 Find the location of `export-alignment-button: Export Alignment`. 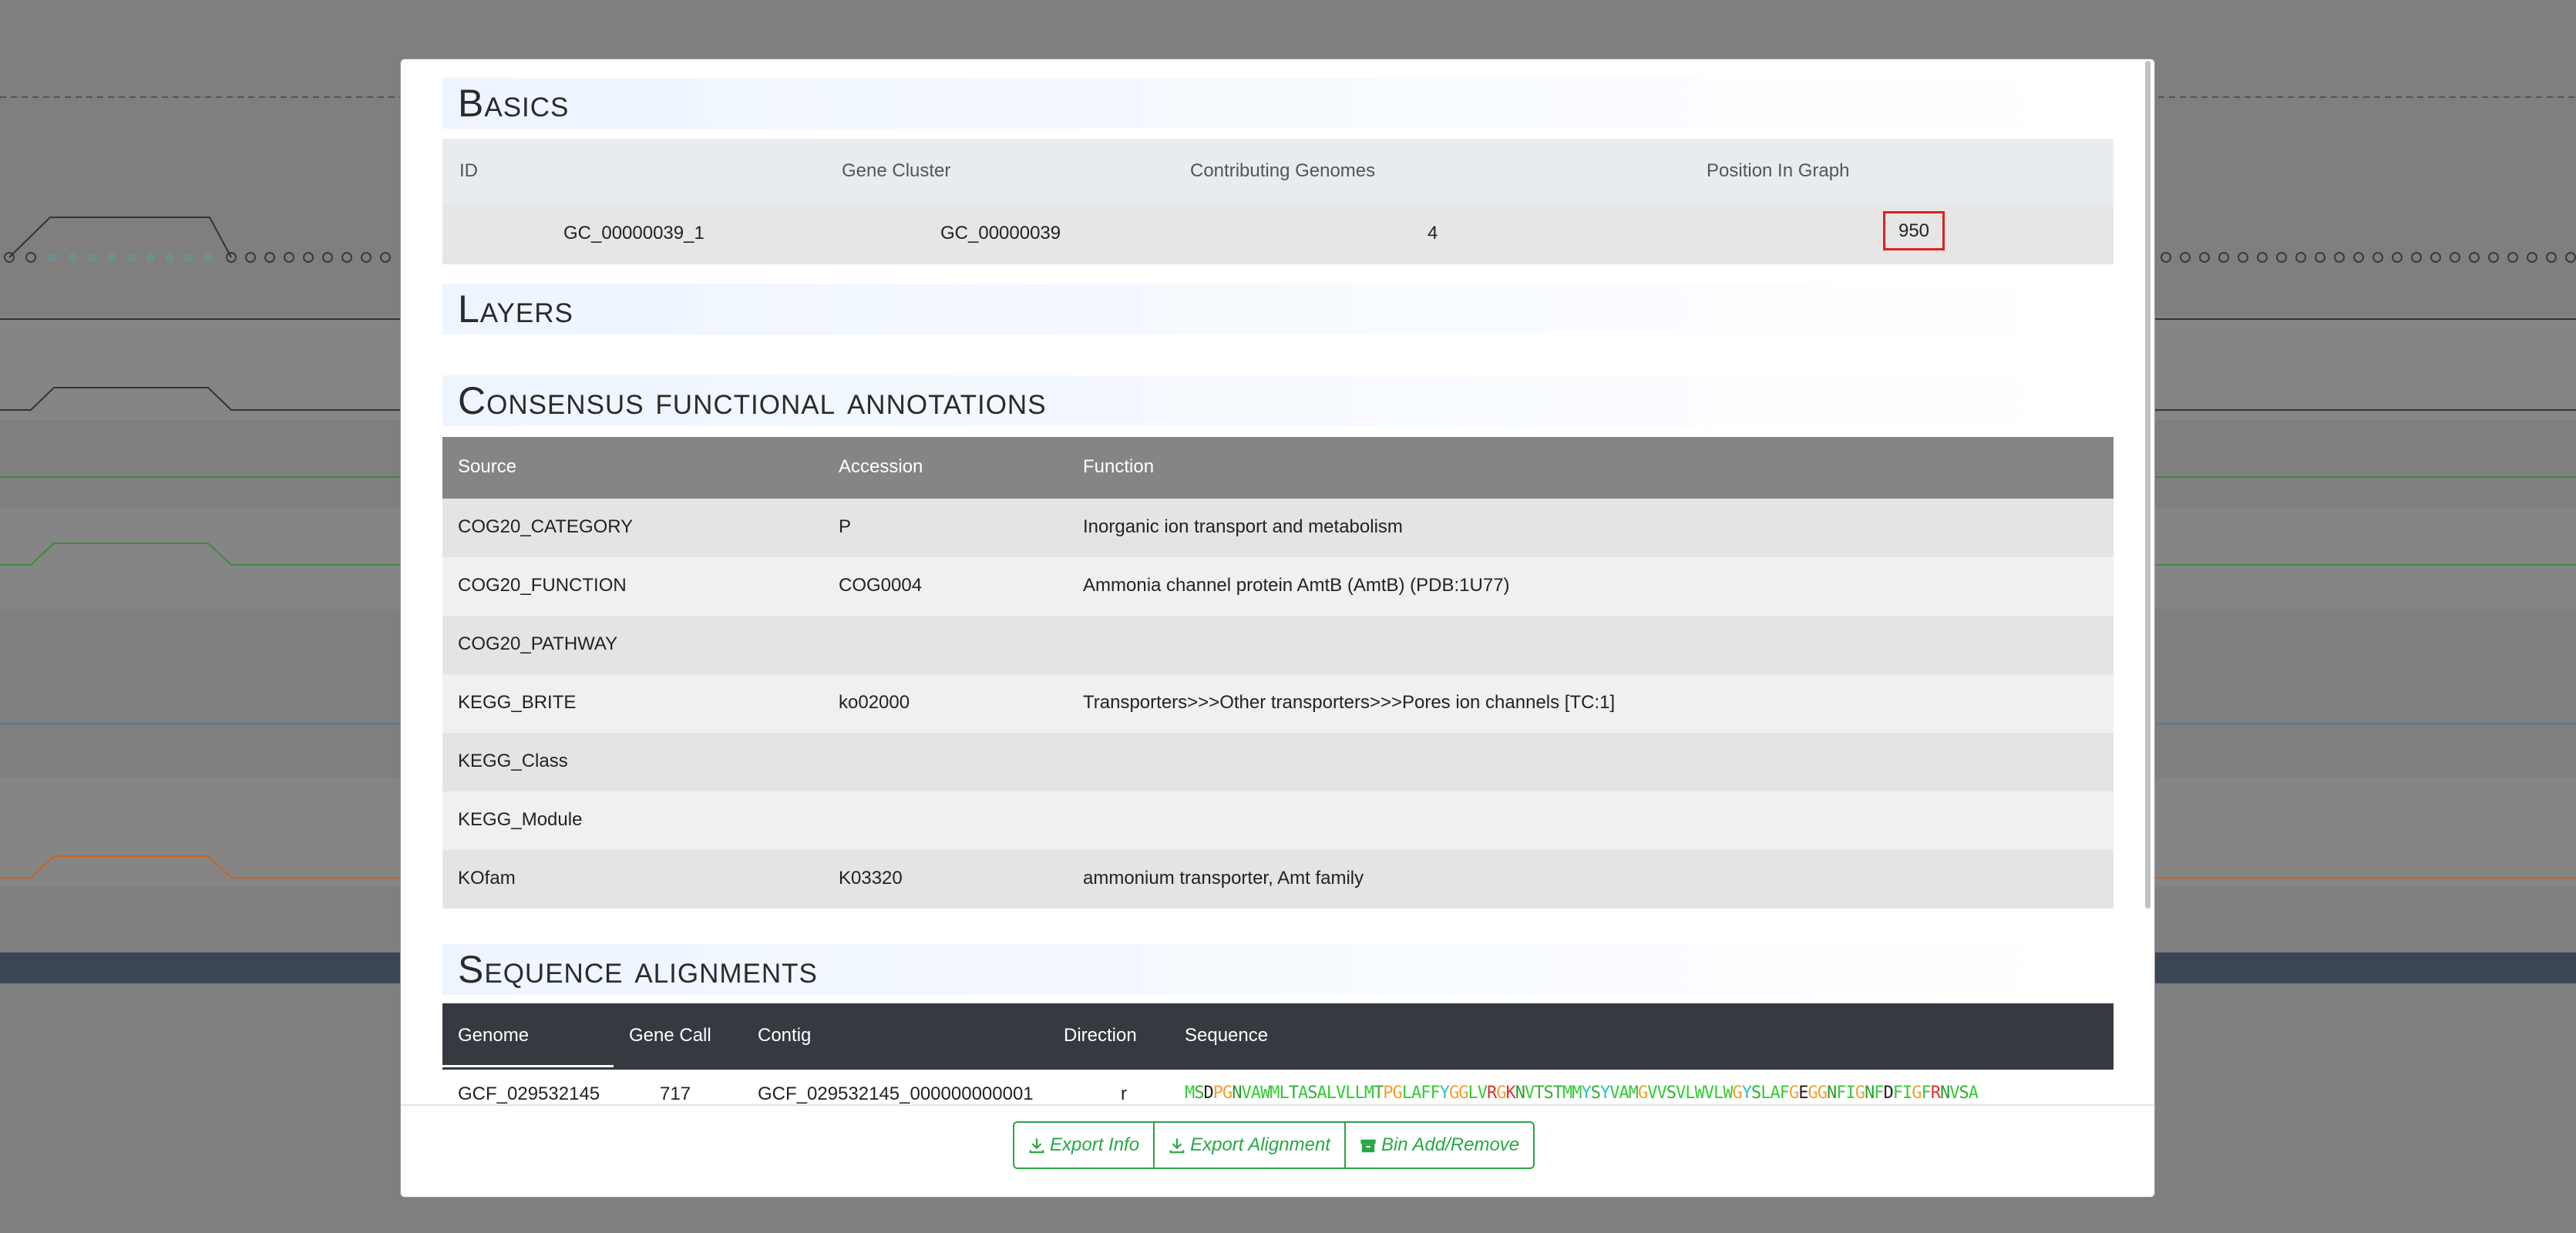

export-alignment-button: Export Alignment is located at coordinates (1248, 1145).